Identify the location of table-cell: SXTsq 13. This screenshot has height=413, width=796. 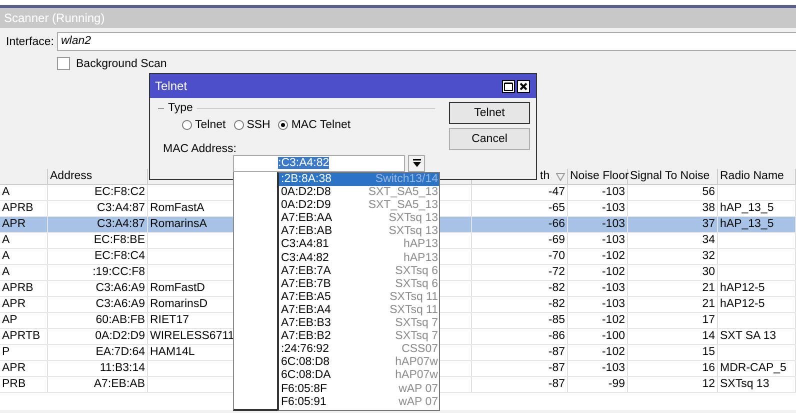
(745, 384).